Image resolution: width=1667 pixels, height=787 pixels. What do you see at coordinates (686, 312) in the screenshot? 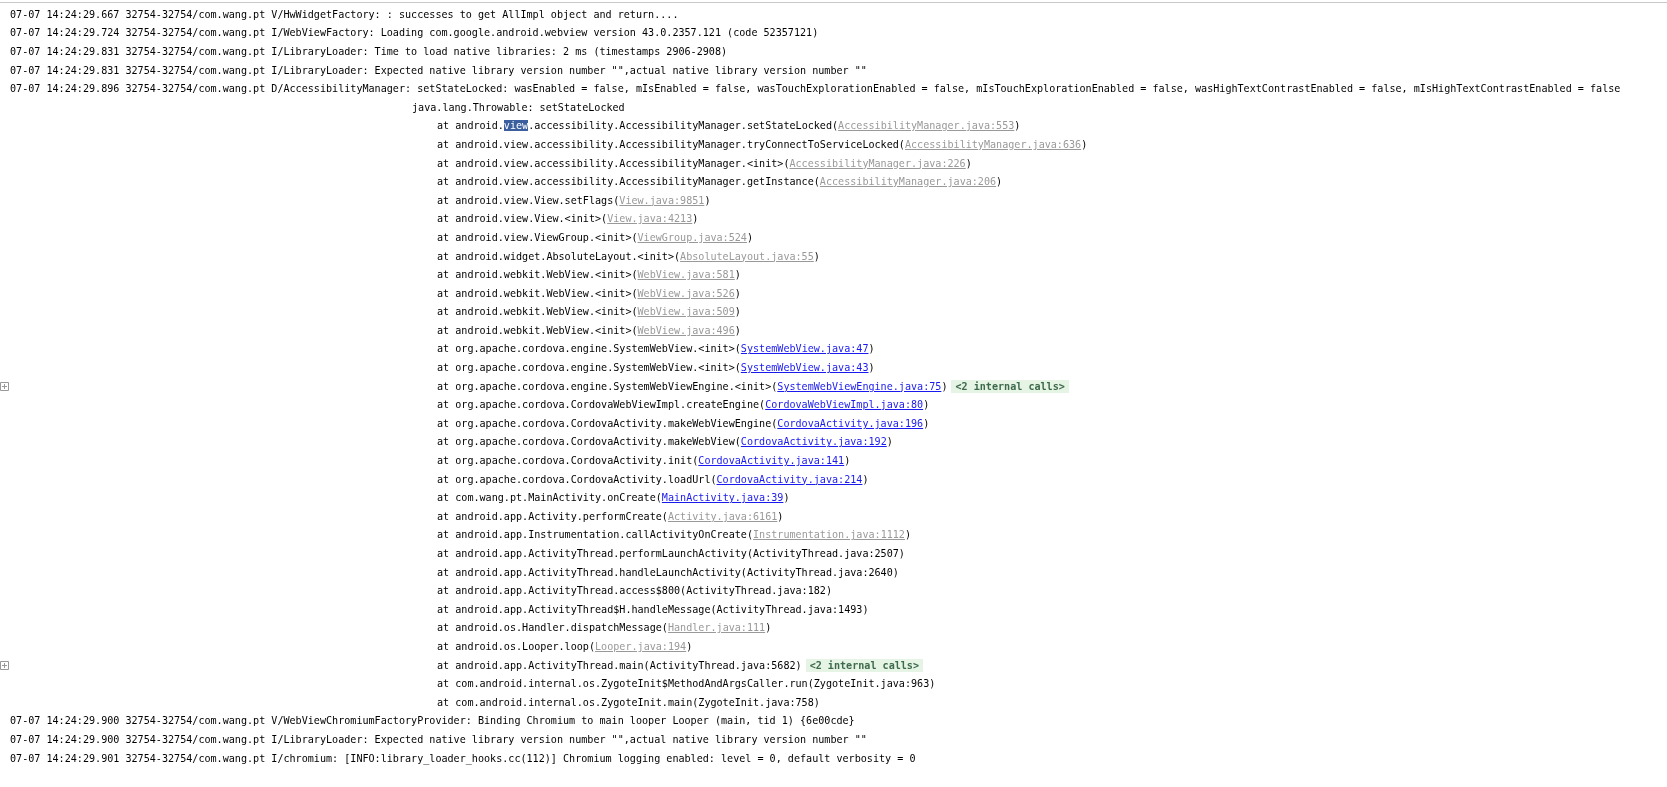
I see `source-link: WebView.java:509` at bounding box center [686, 312].